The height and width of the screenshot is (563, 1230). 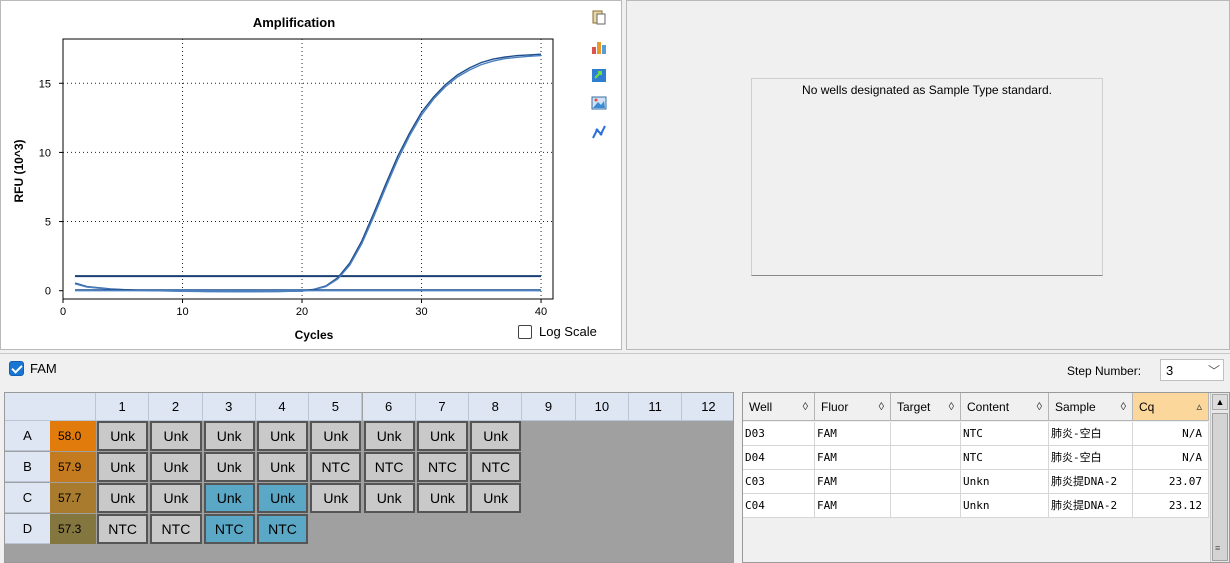 I want to click on plate-column-header: 10, so click(x=602, y=407).